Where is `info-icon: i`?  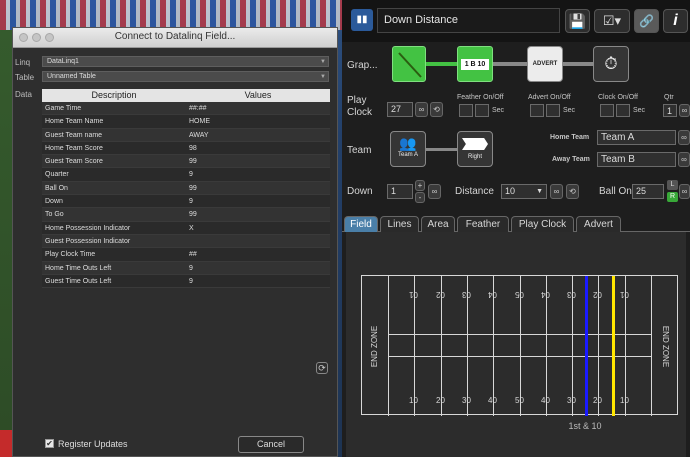
info-icon: i is located at coordinates (675, 21).